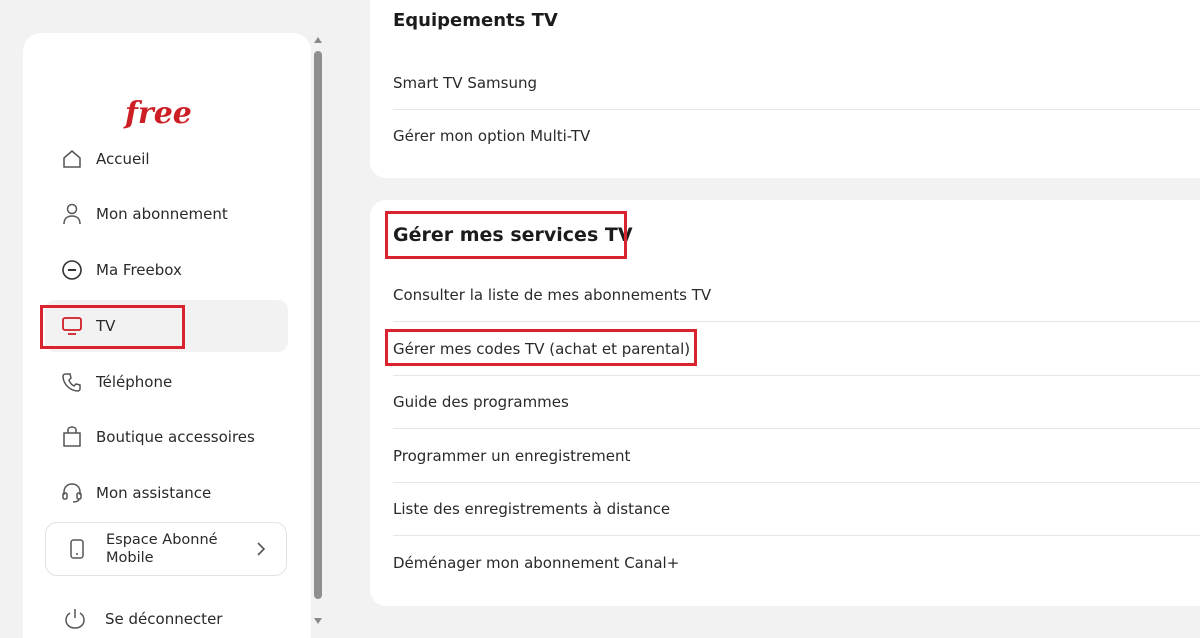 Image resolution: width=1200 pixels, height=638 pixels. I want to click on nav-label: Boutique accessoires, so click(175, 437).